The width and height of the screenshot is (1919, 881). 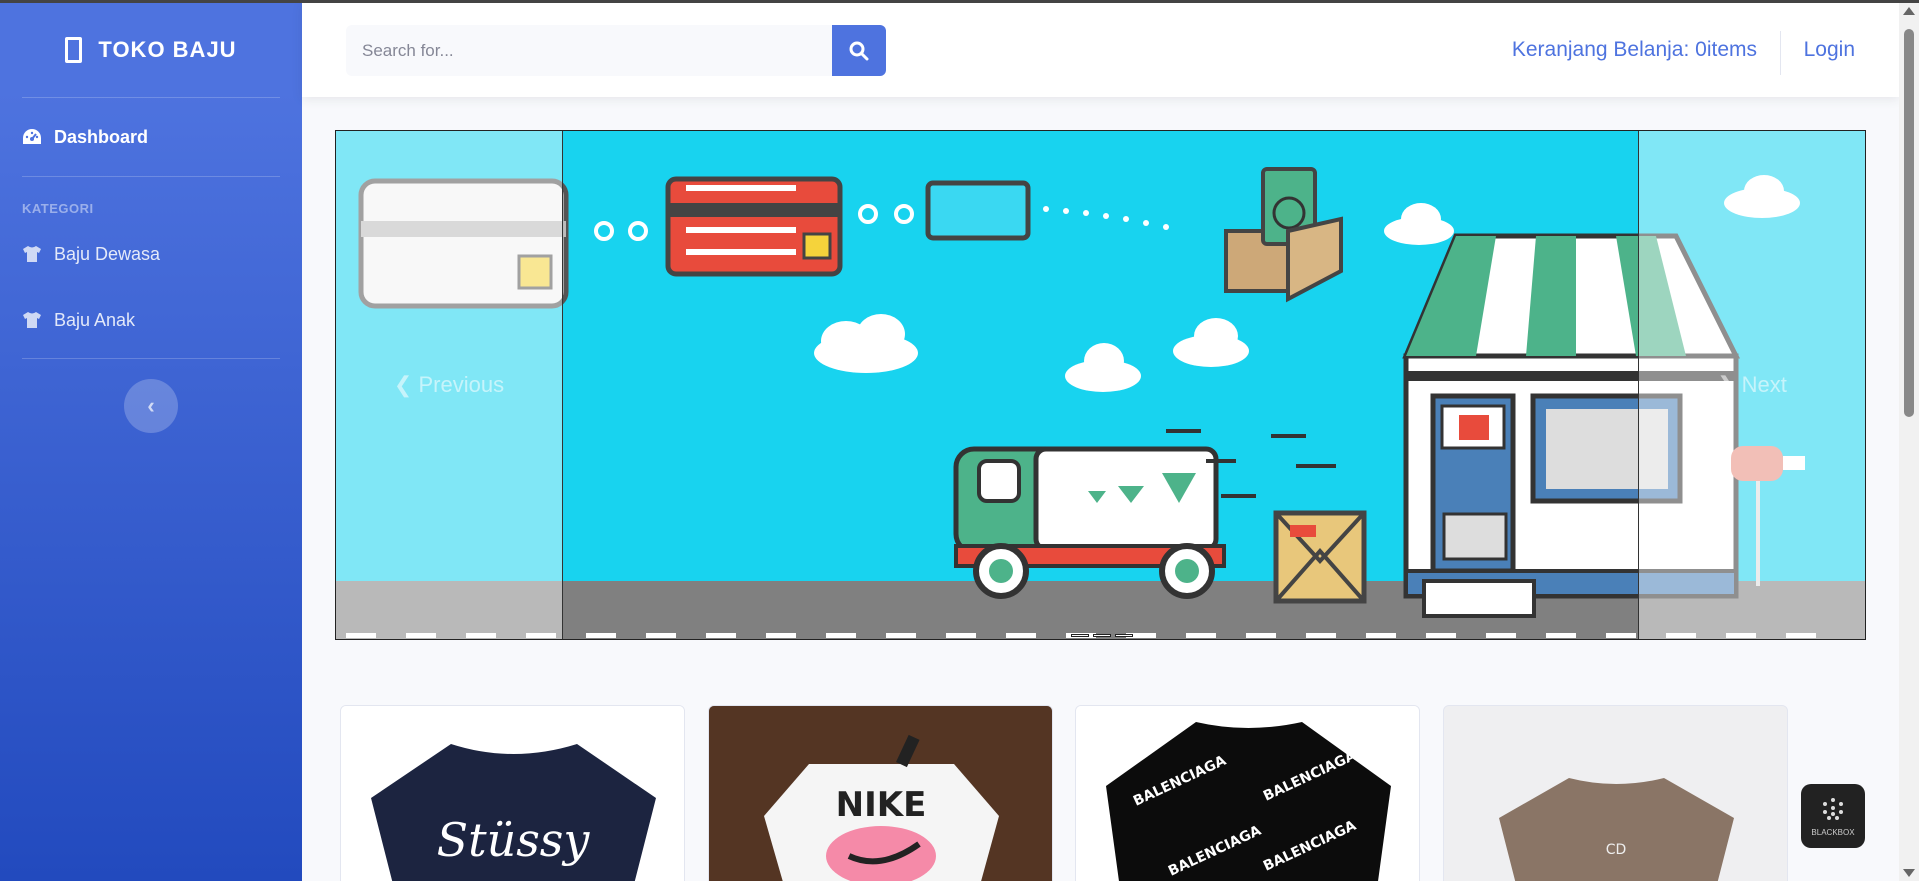 I want to click on product-image: NIKE, so click(x=880, y=793).